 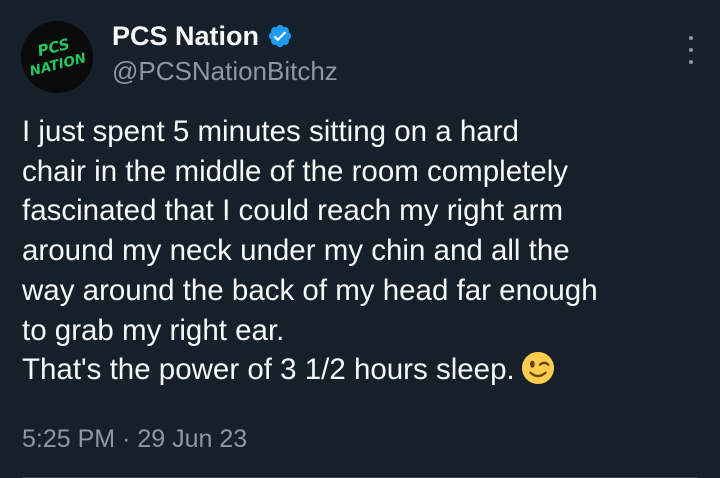 I want to click on verified-badge-icon, so click(x=280, y=36).